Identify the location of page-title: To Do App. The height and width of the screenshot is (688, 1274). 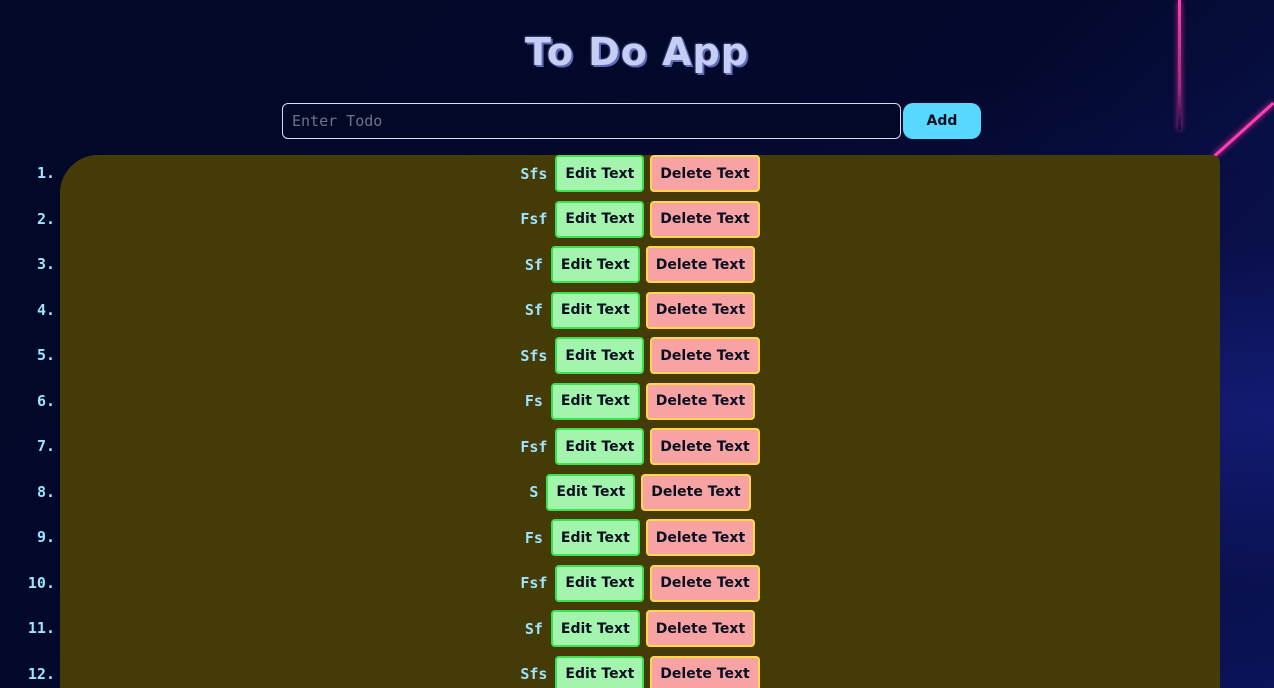
(637, 52).